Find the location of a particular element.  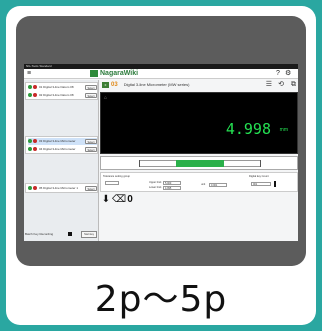

home-icon: ≡ is located at coordinates (29, 74).